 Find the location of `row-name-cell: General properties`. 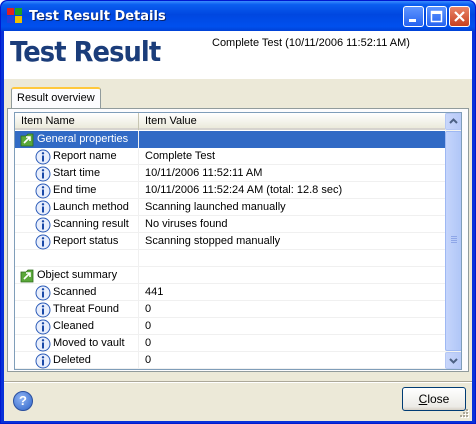

row-name-cell: General properties is located at coordinates (77, 139).